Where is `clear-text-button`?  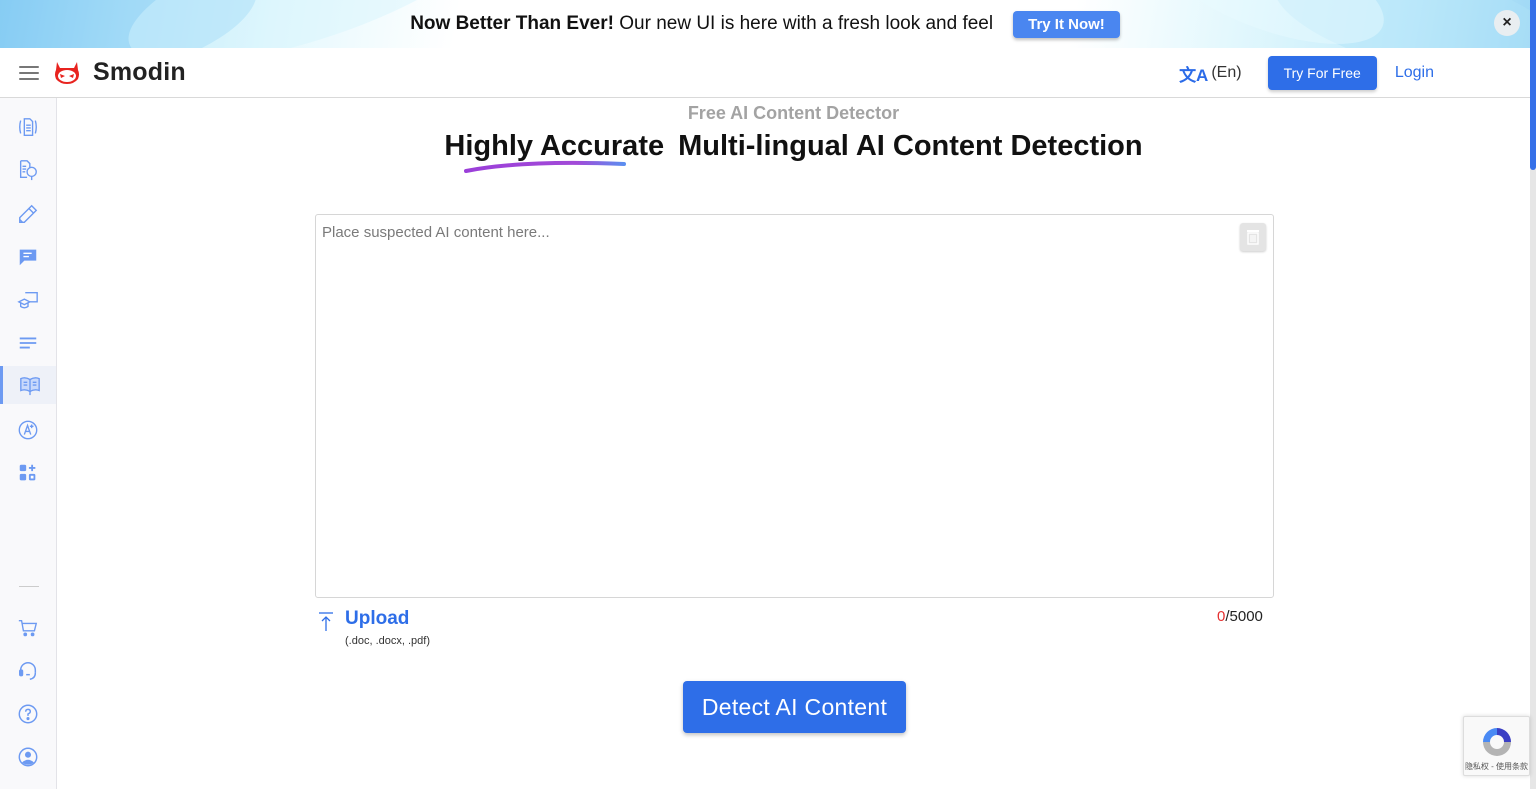 clear-text-button is located at coordinates (1253, 237).